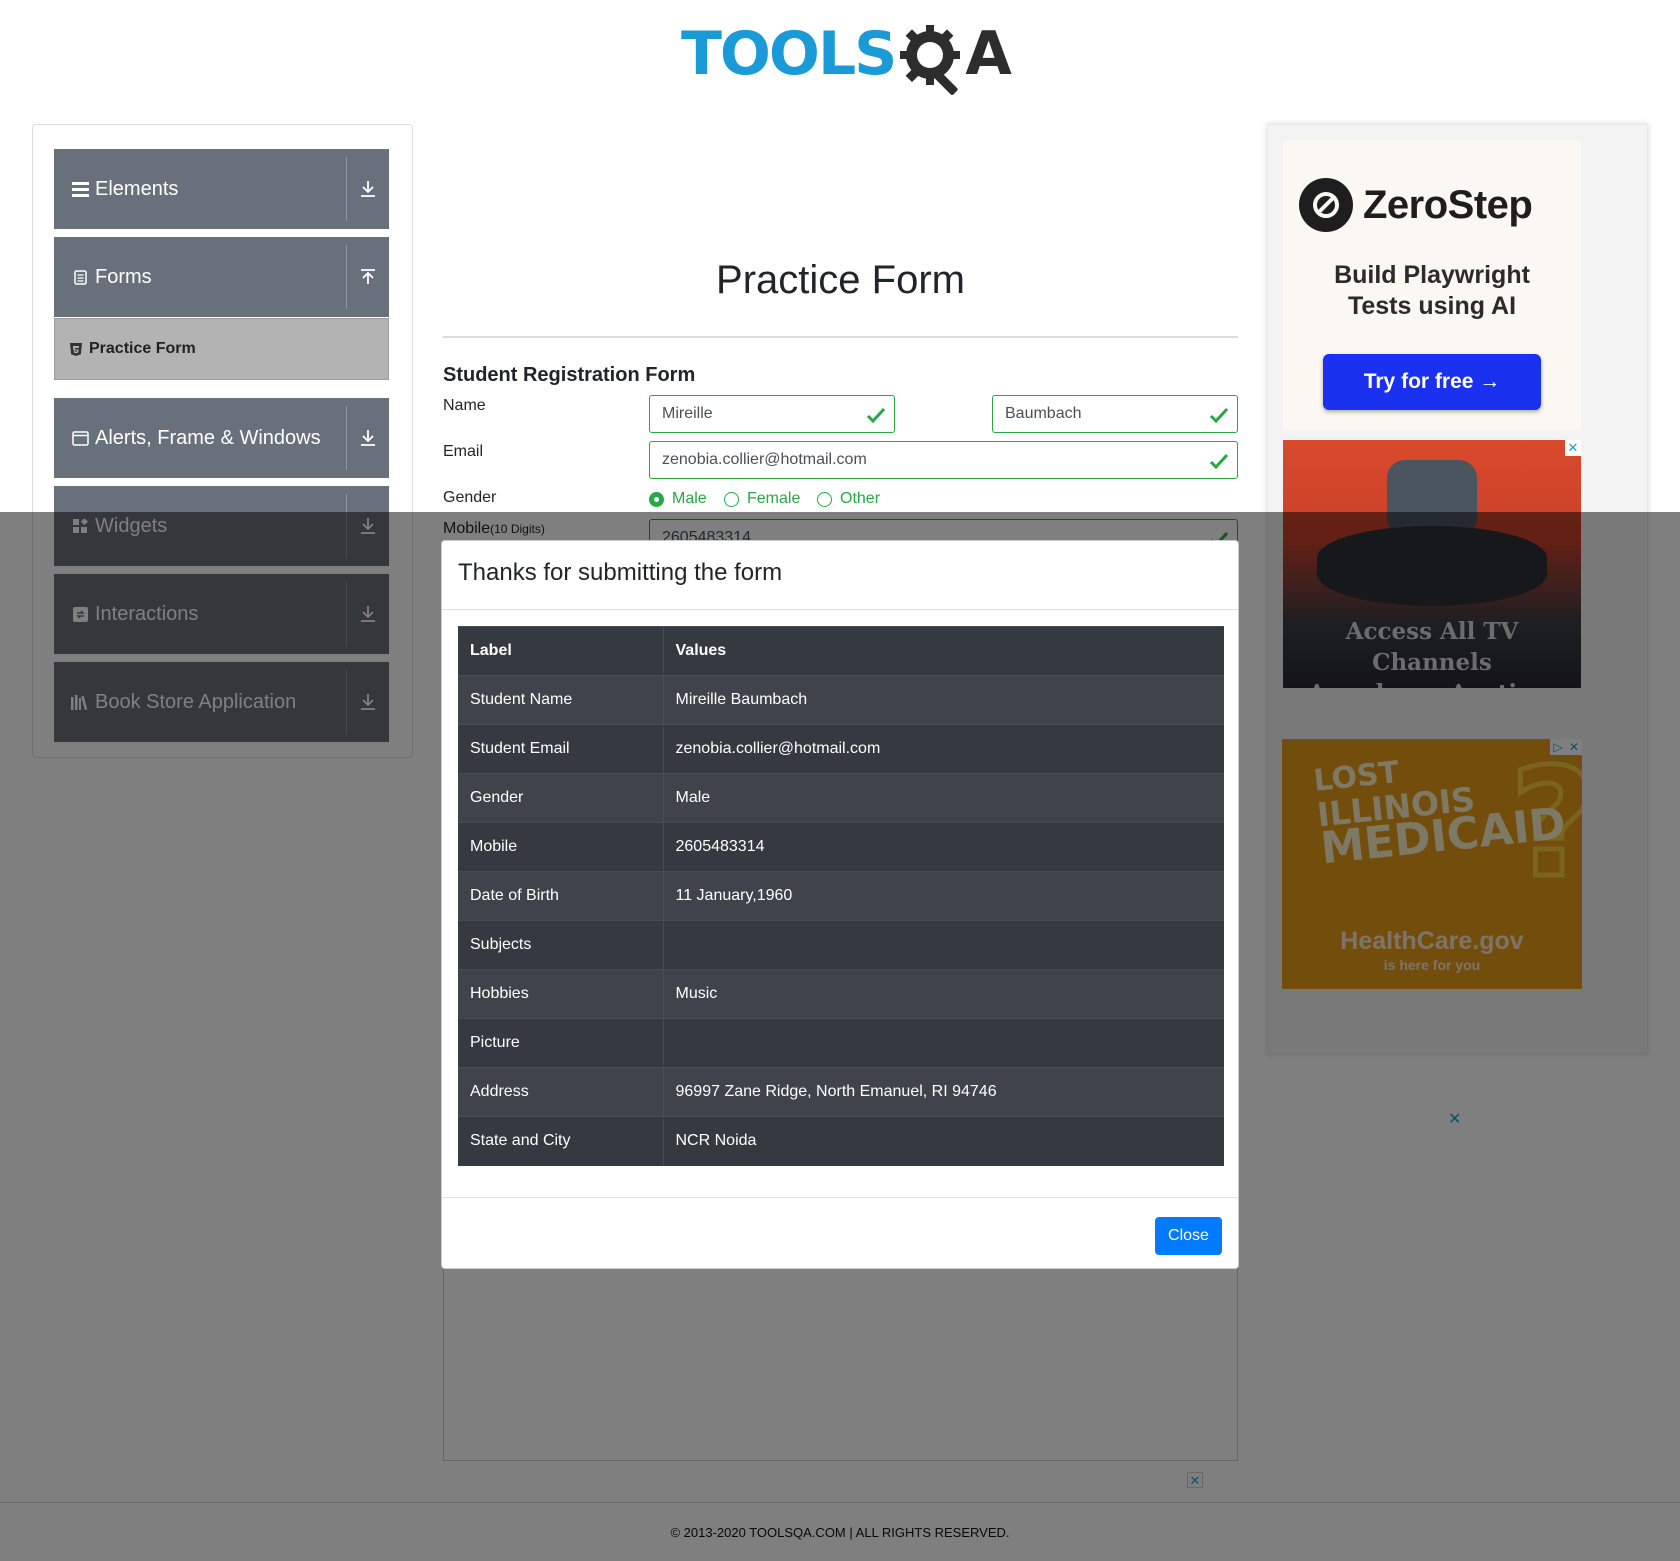 This screenshot has height=1561, width=1680. I want to click on upload-arrow-icon, so click(368, 277).